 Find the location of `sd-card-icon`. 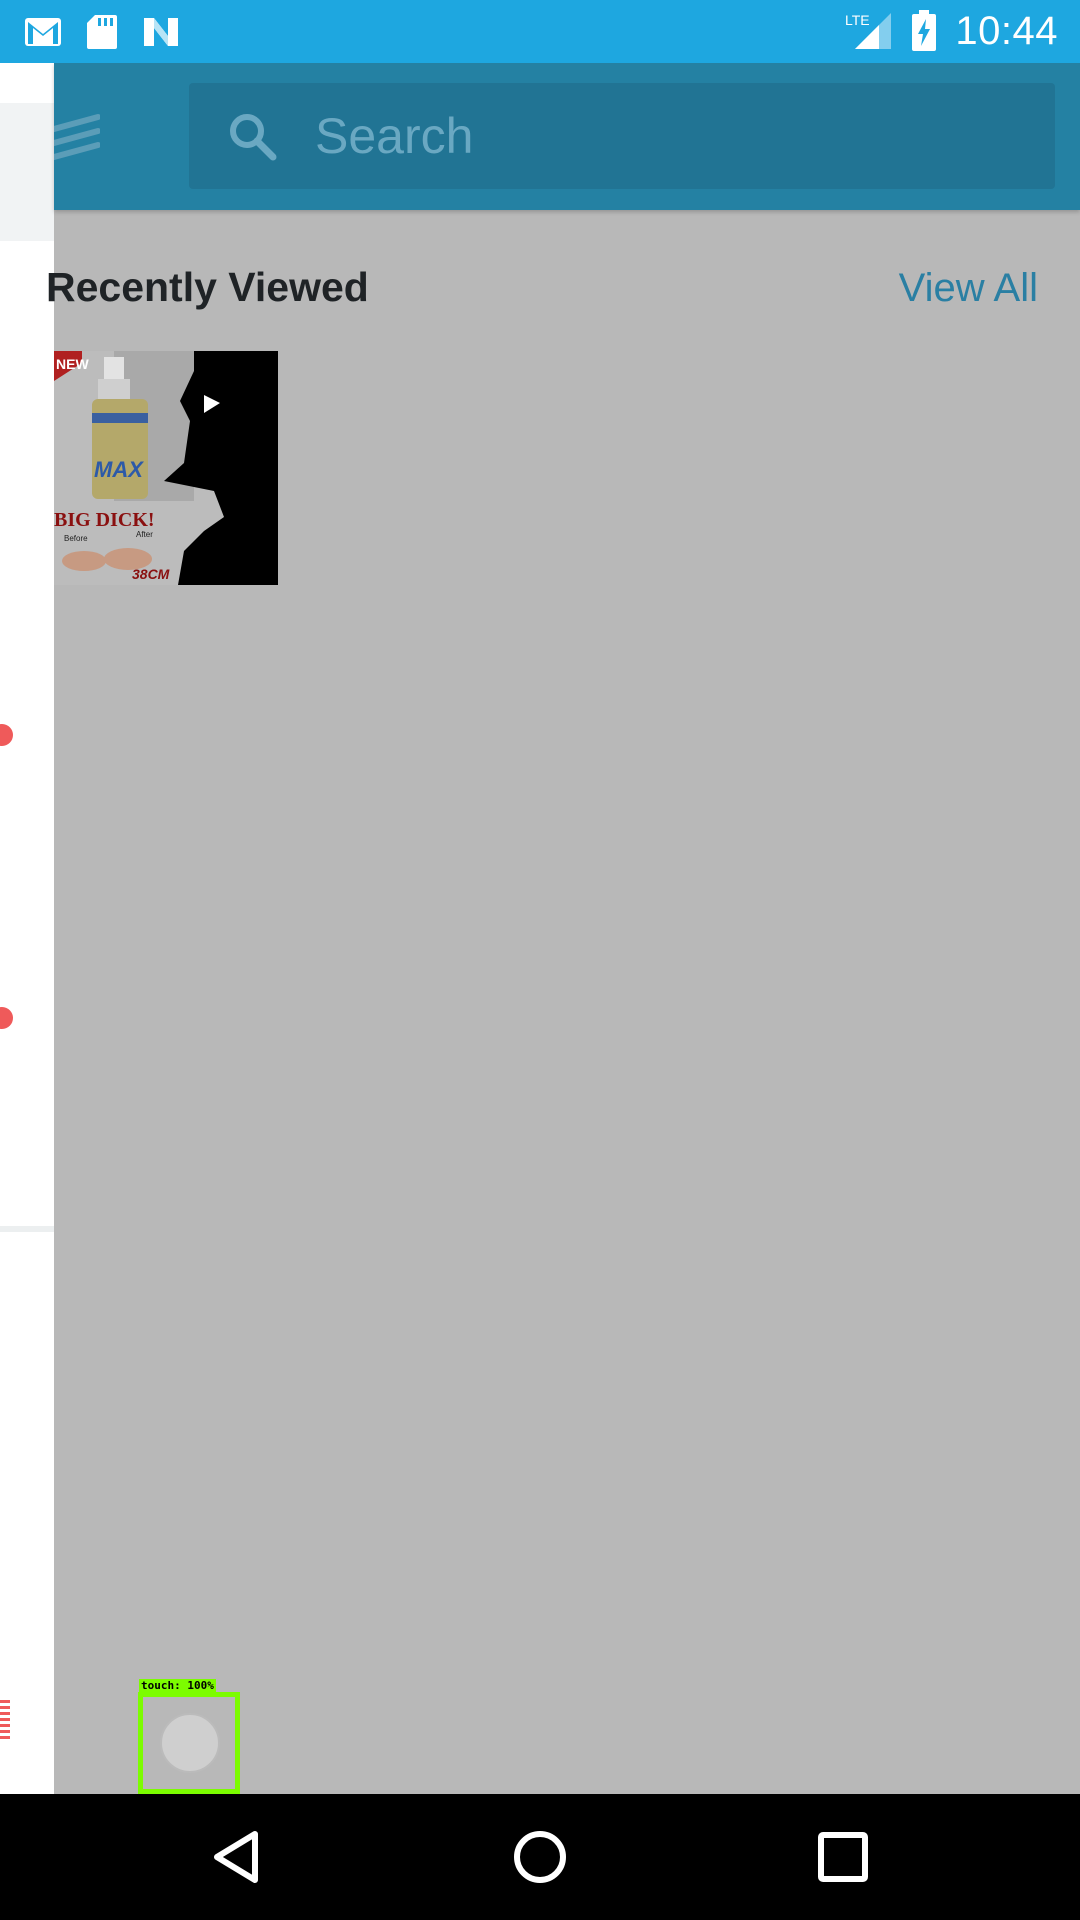

sd-card-icon is located at coordinates (102, 32).